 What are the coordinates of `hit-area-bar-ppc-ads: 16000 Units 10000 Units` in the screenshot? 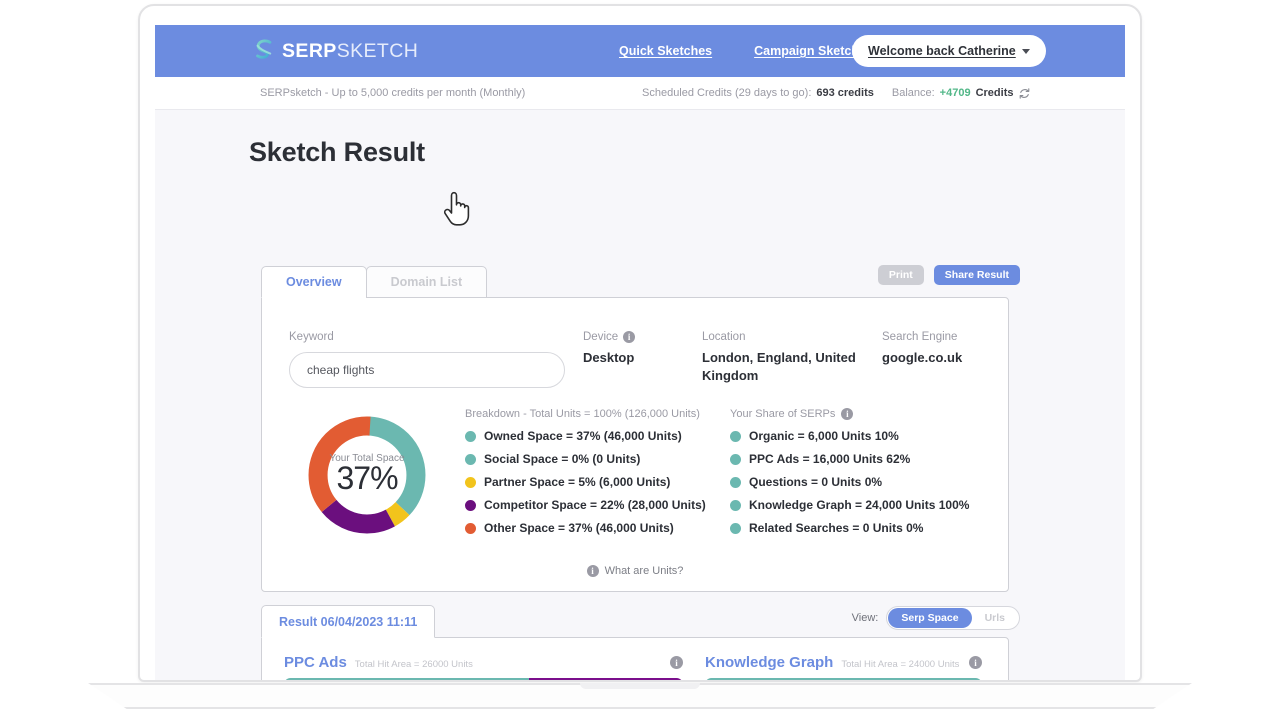 It's located at (483, 679).